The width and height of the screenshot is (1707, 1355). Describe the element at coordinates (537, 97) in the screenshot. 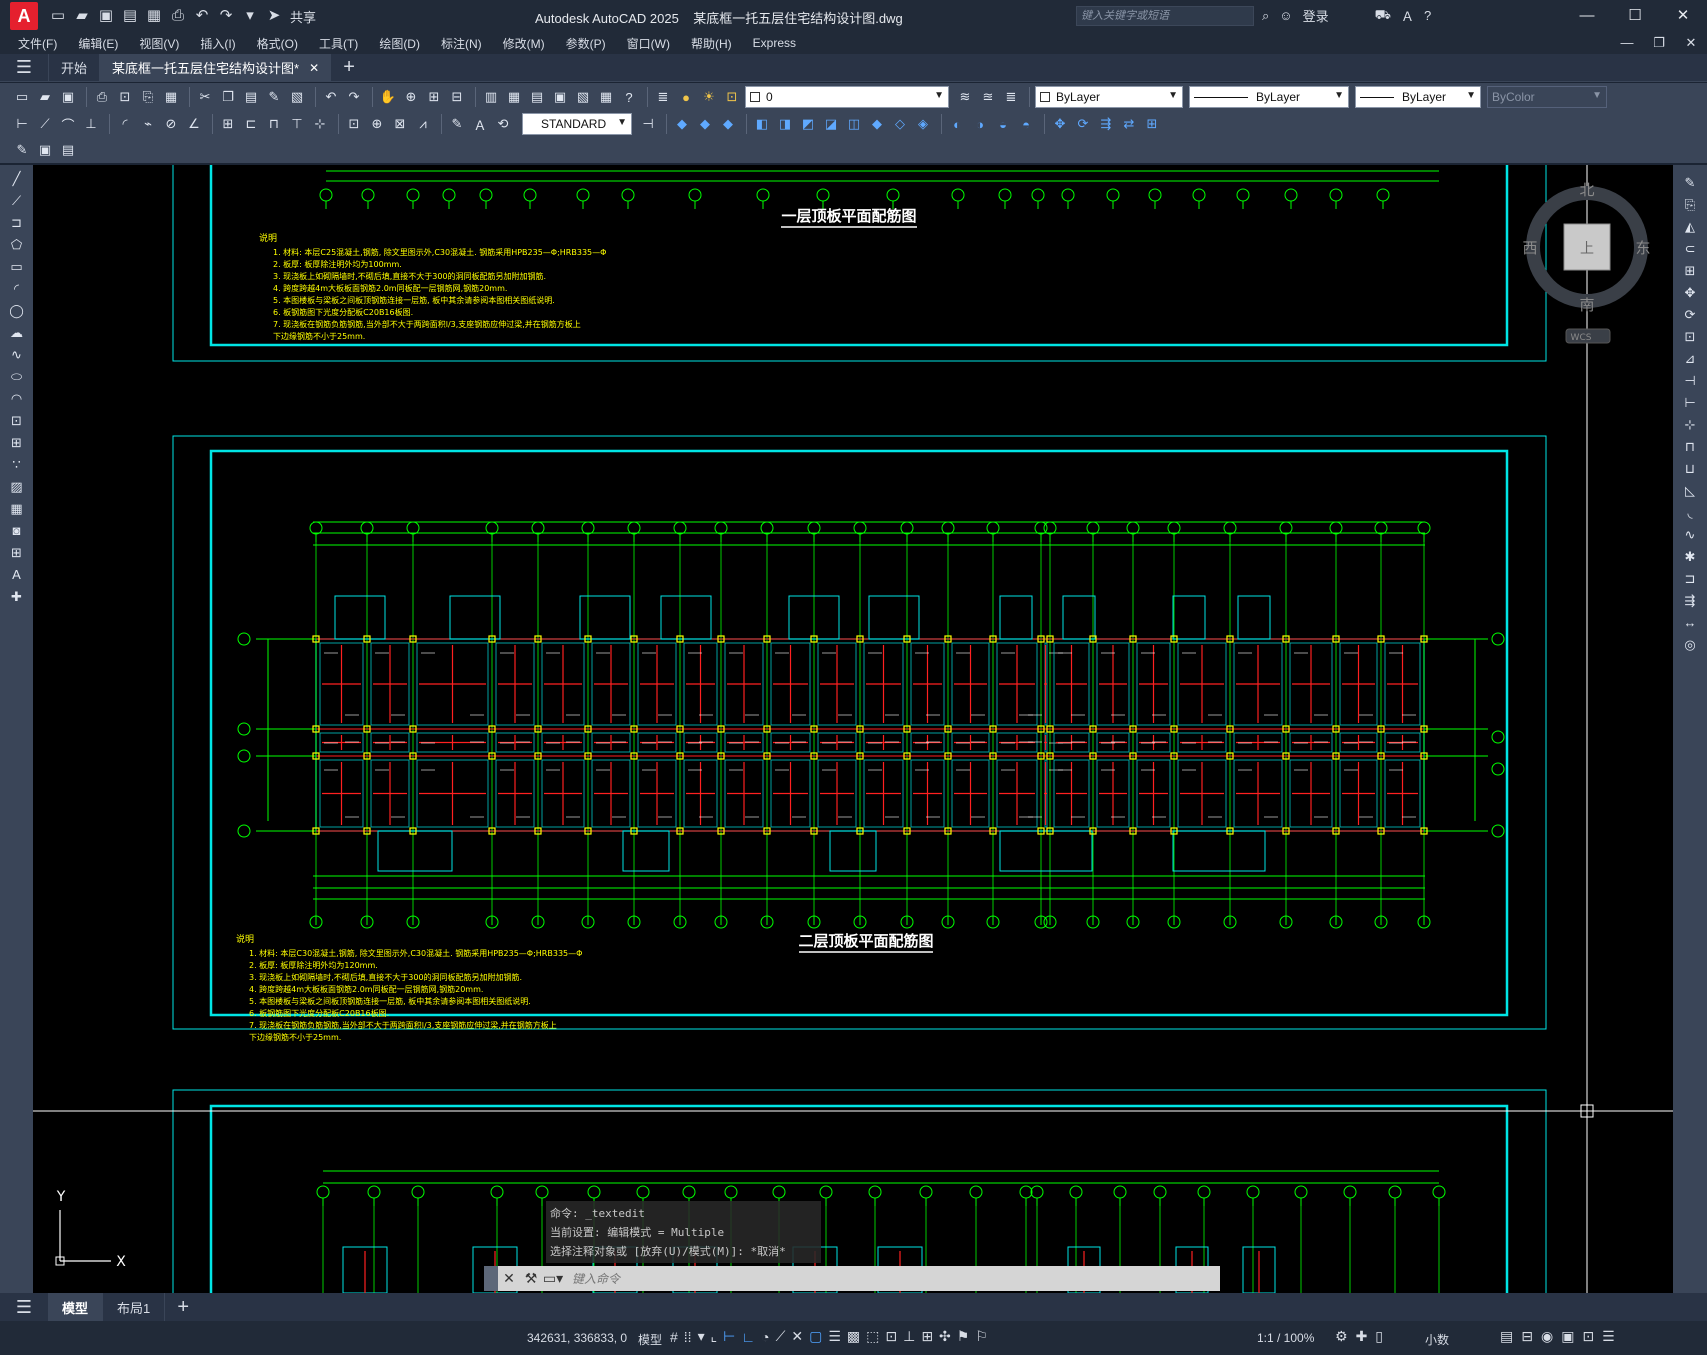

I see `tool-palettes-icon: ▤` at that location.